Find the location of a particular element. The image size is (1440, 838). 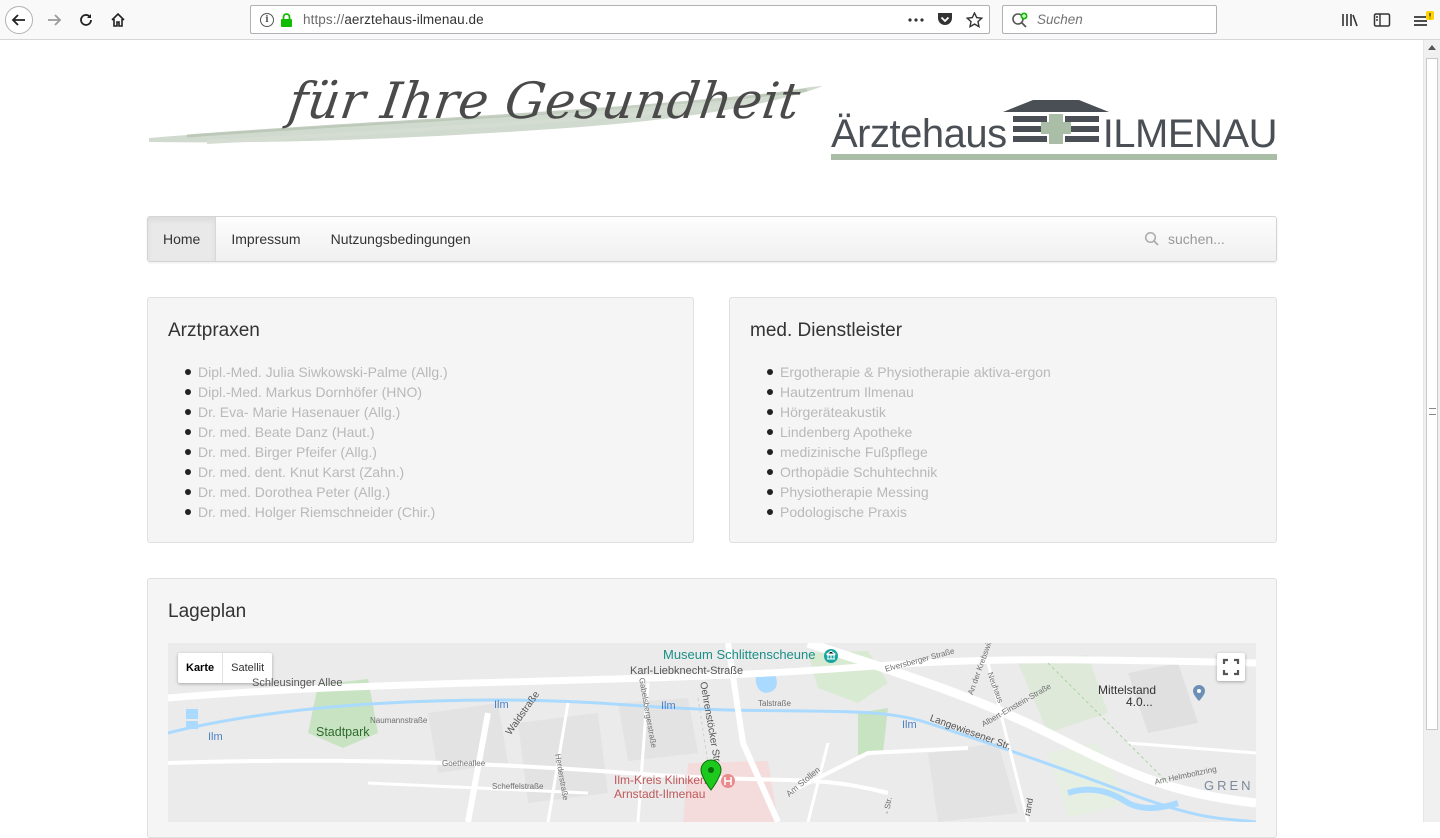

fullscreen-button is located at coordinates (1231, 667).